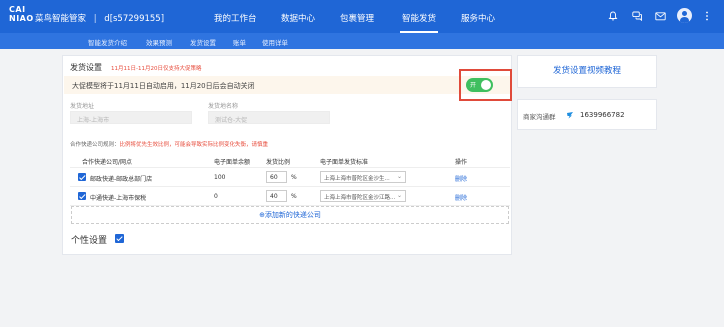 The width and height of the screenshot is (724, 327). I want to click on bell-icon, so click(613, 16).